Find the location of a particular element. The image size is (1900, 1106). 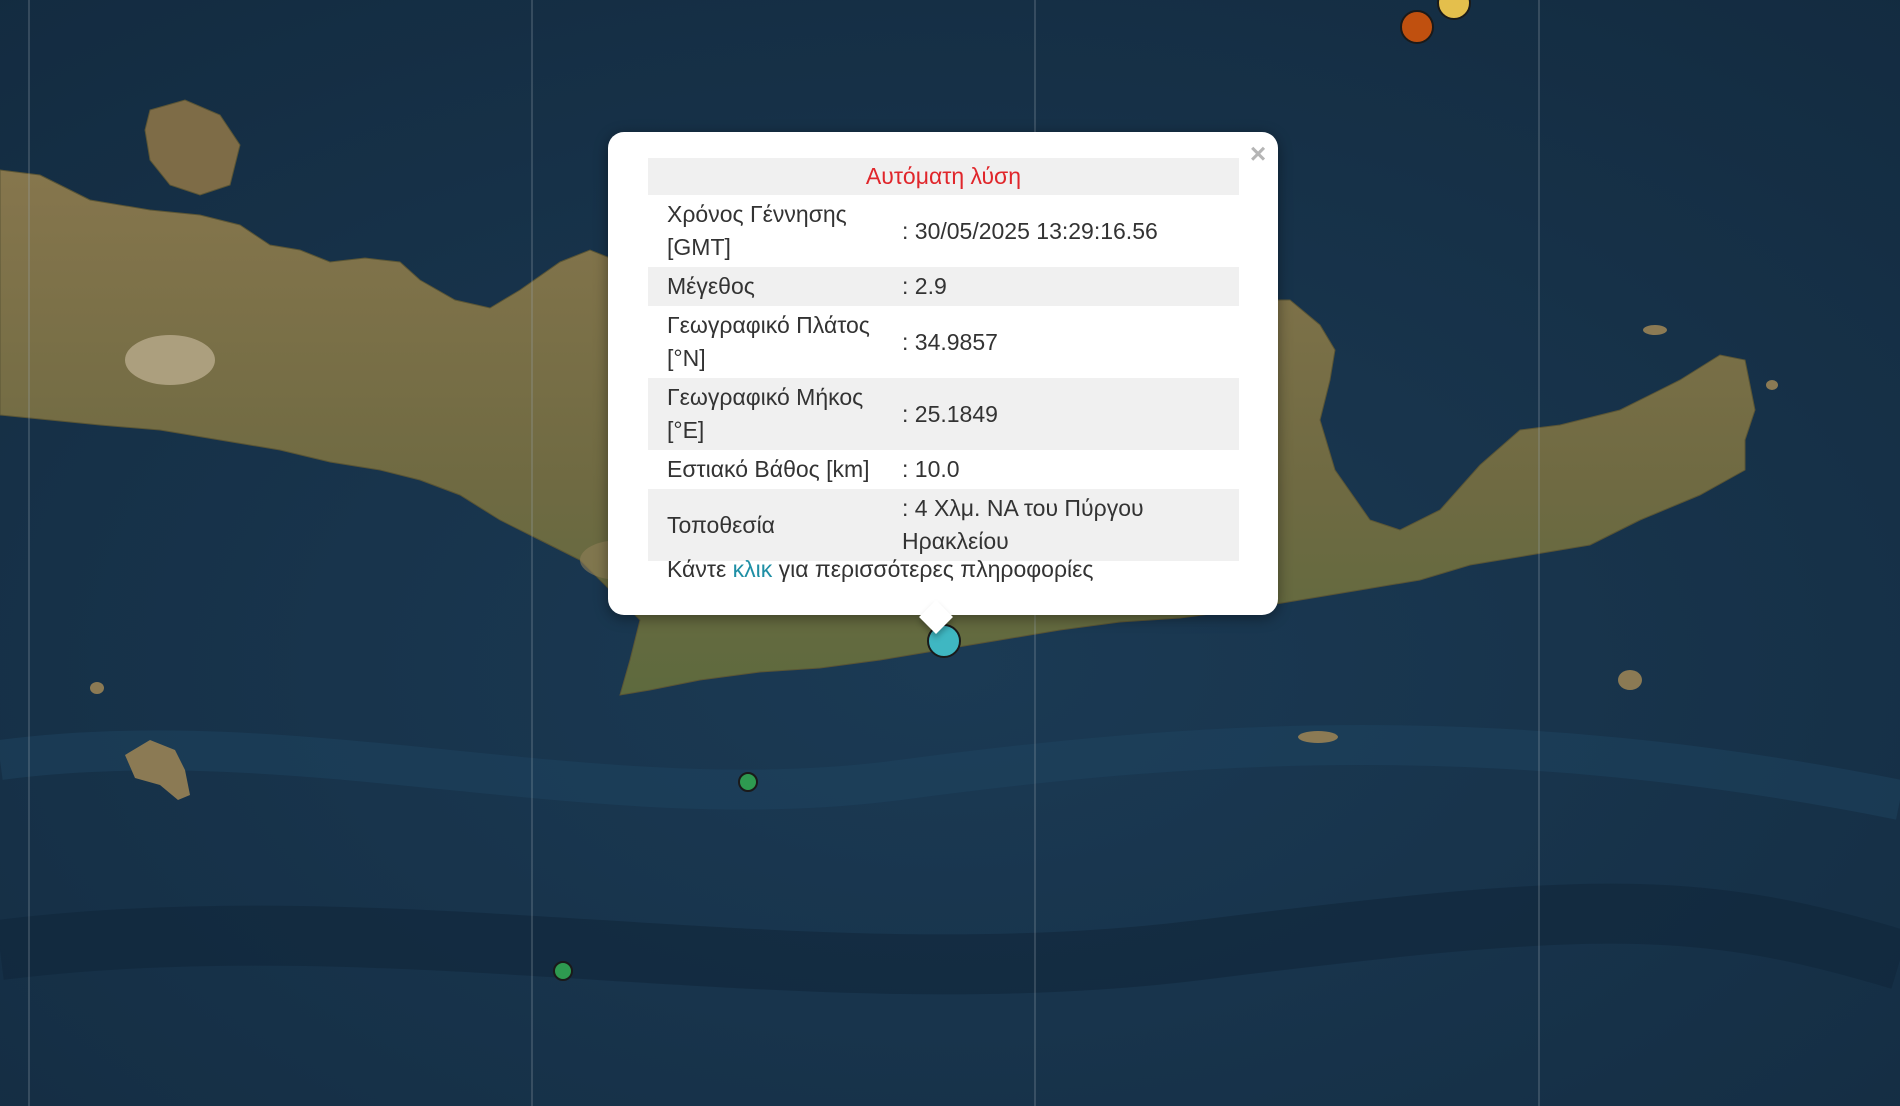

depth-value: : 10.0 is located at coordinates (931, 469).